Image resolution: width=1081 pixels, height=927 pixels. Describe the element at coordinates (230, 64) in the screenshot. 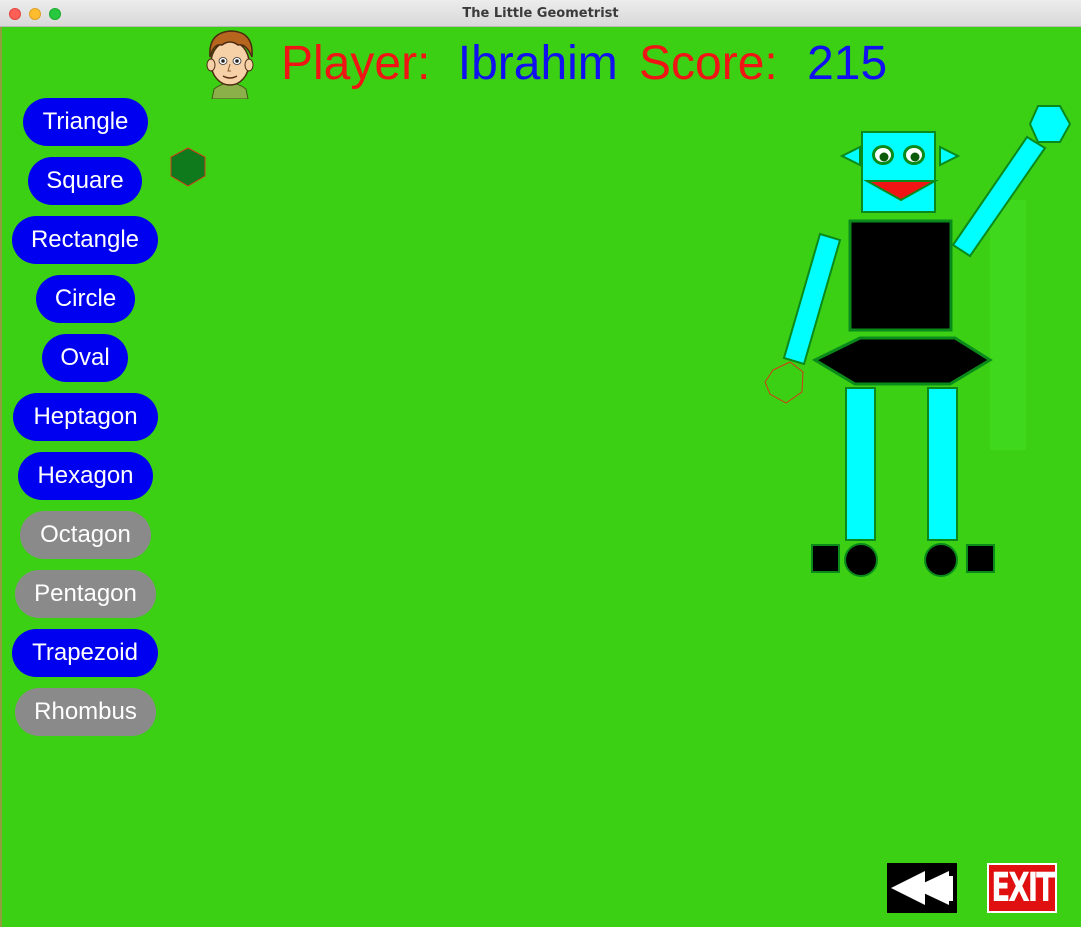

I see `player-avatar` at that location.